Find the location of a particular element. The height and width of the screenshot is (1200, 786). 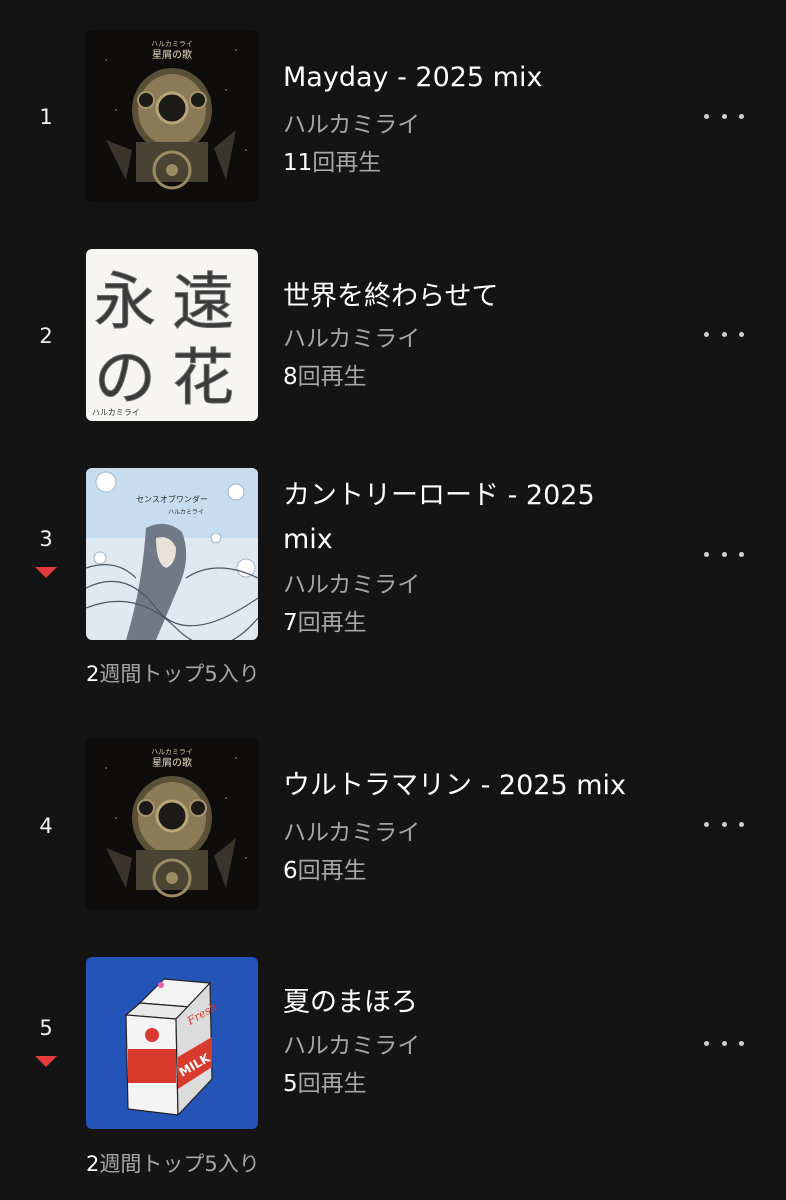

track-title-line2: mix is located at coordinates (308, 539).